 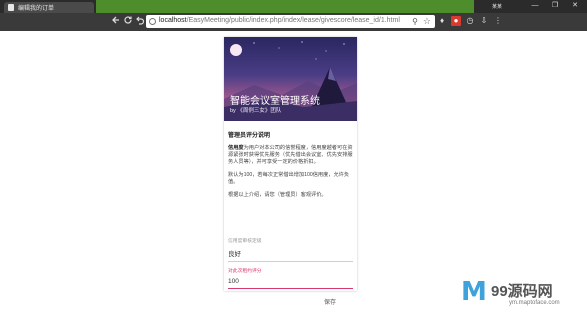 I want to click on credit-level-label: 信用度审核定级, so click(x=245, y=241).